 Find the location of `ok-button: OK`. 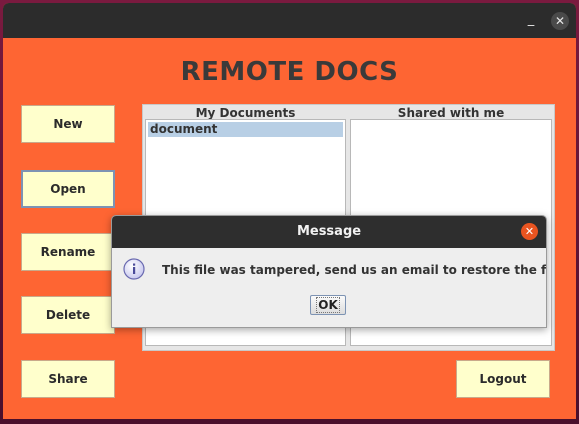

ok-button: OK is located at coordinates (328, 305).